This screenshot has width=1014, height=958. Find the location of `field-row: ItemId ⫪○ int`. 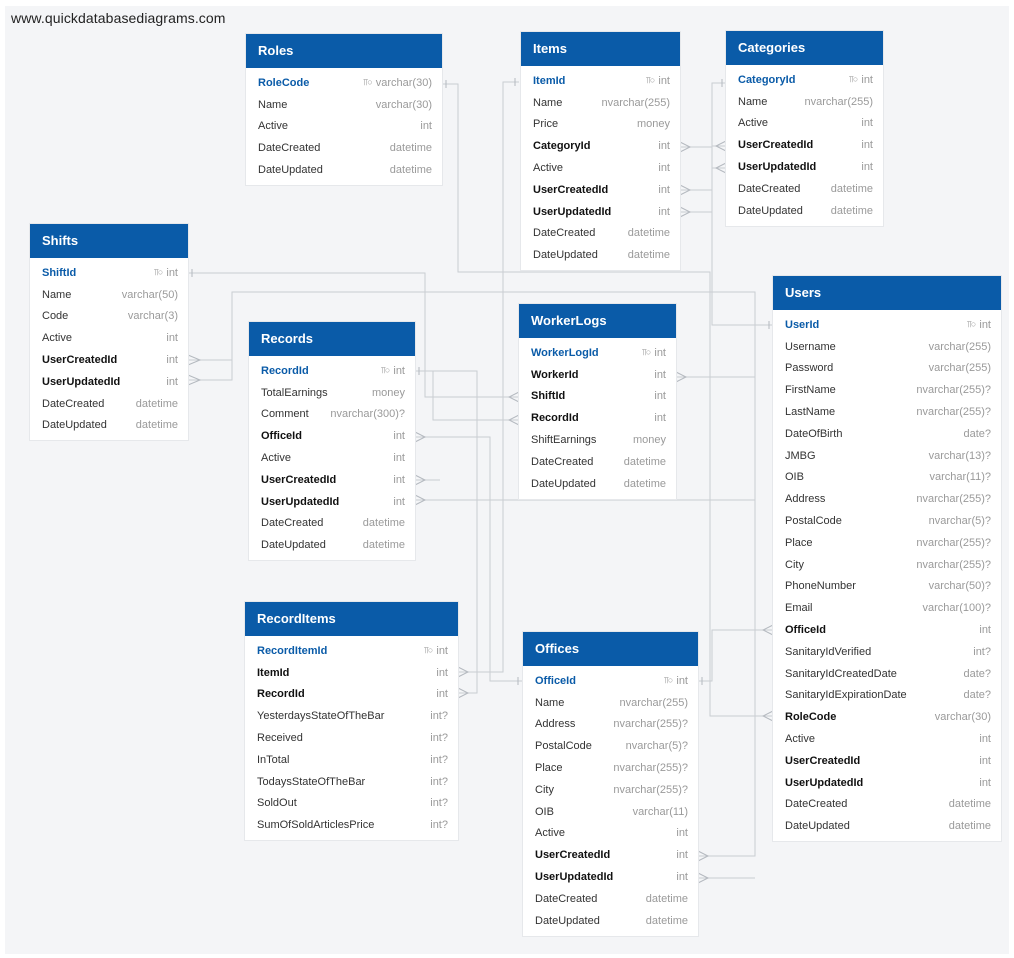

field-row: ItemId ⫪○ int is located at coordinates (600, 81).